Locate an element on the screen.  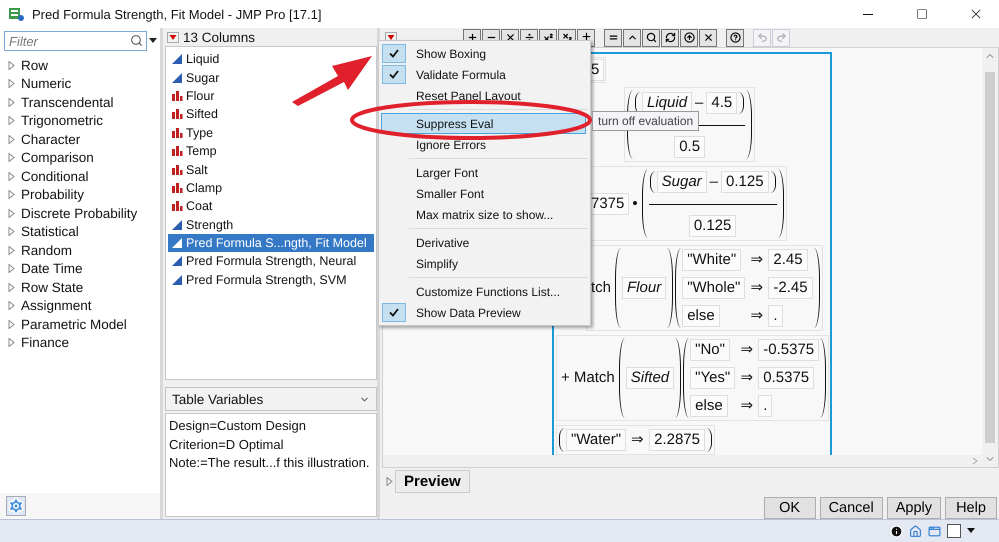
dialog-button: OK is located at coordinates (790, 508).